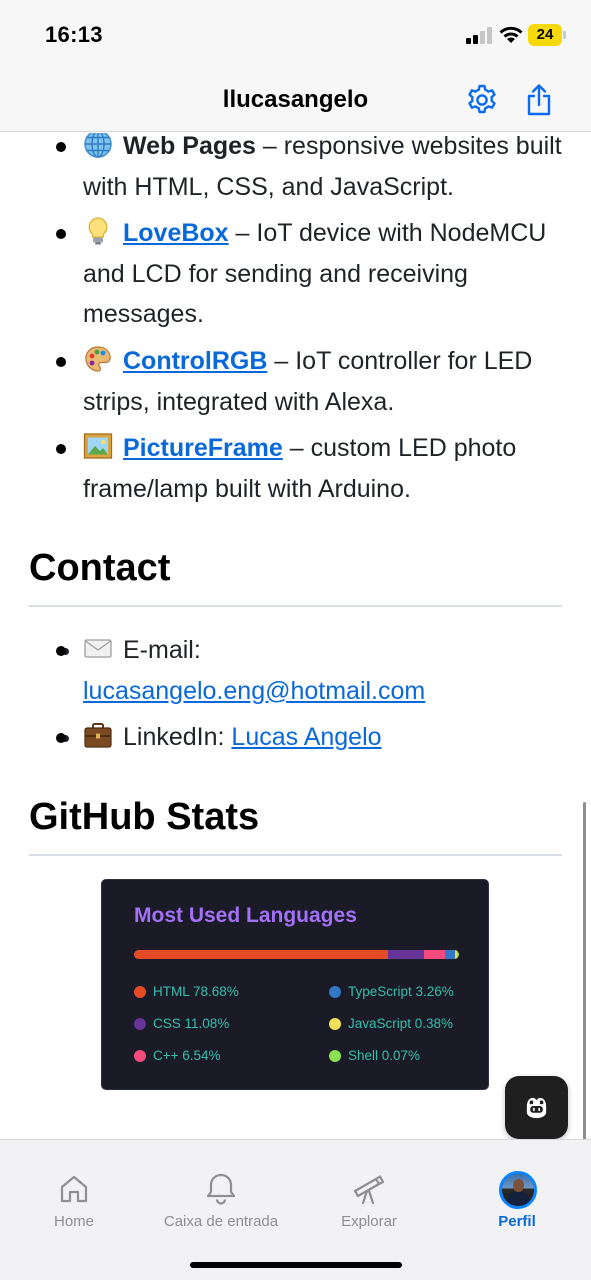 The width and height of the screenshot is (591, 1280). What do you see at coordinates (401, 1023) in the screenshot?
I see `legend-label: JavaScript 0.38%` at bounding box center [401, 1023].